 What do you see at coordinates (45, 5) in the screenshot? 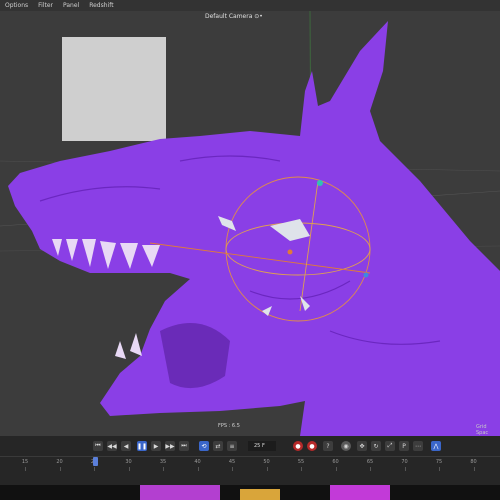
I see `menu-filter: Filter` at bounding box center [45, 5].